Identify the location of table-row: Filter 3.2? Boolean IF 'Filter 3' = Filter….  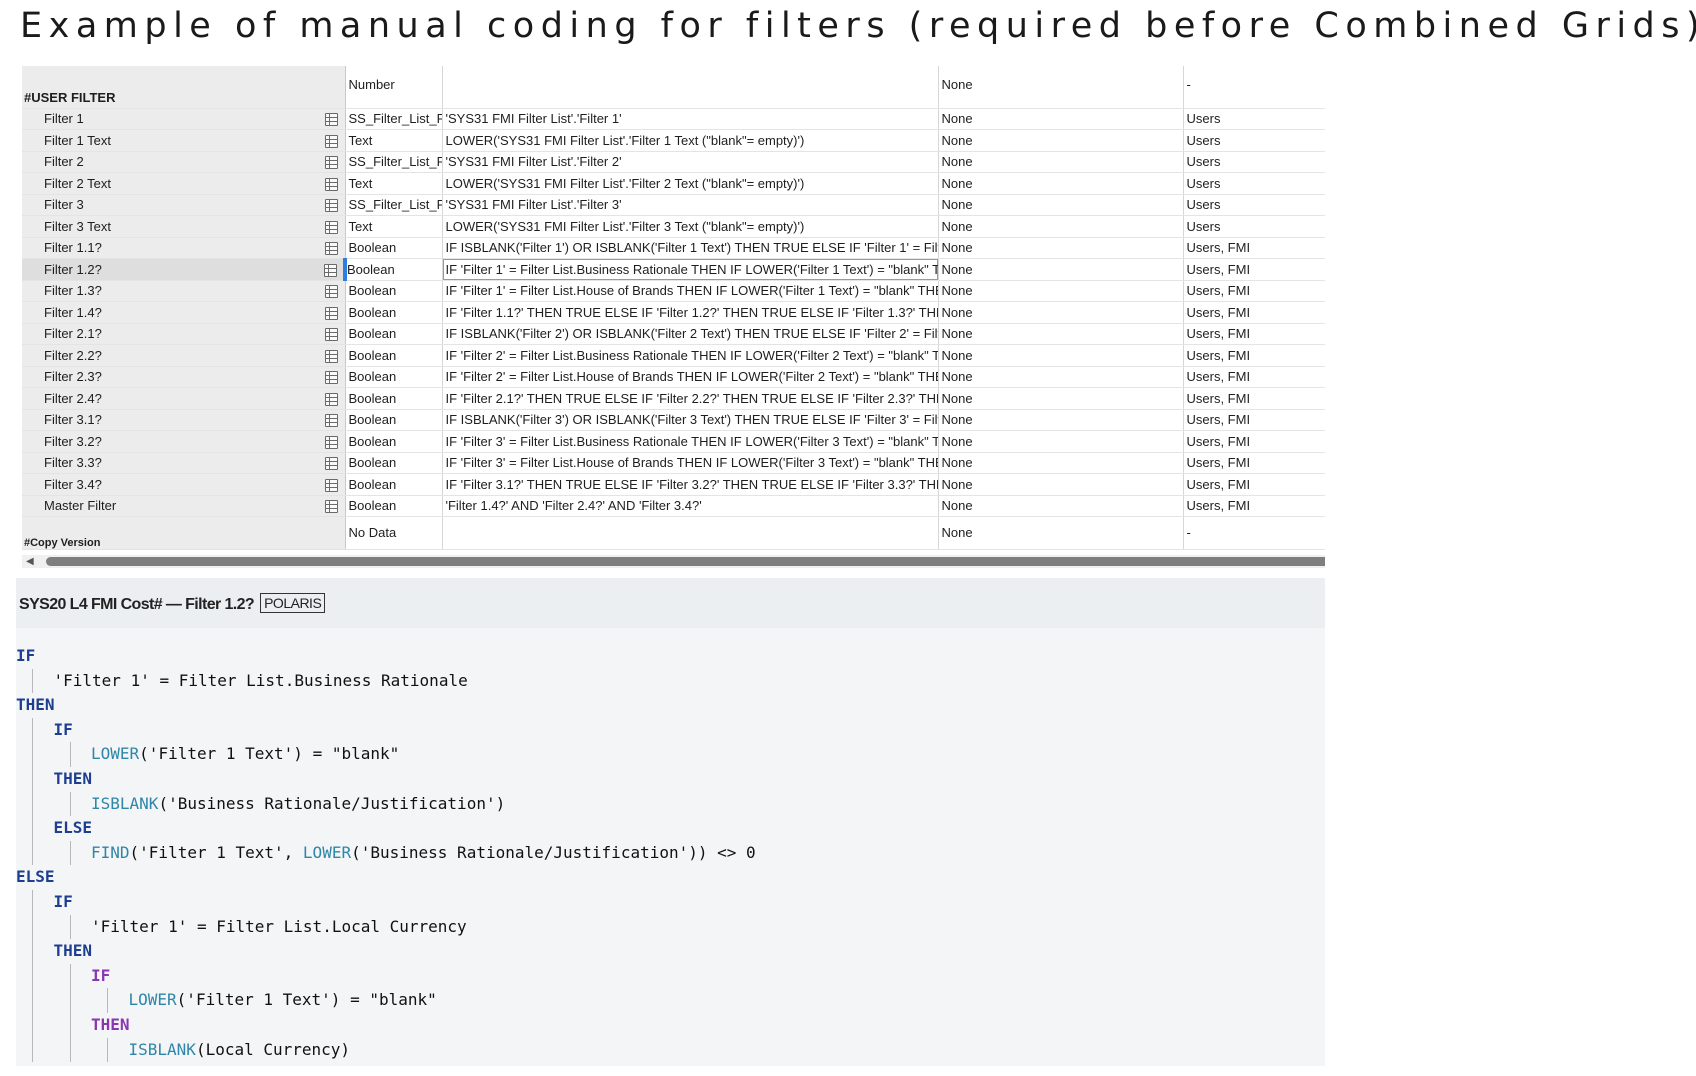
(673, 441).